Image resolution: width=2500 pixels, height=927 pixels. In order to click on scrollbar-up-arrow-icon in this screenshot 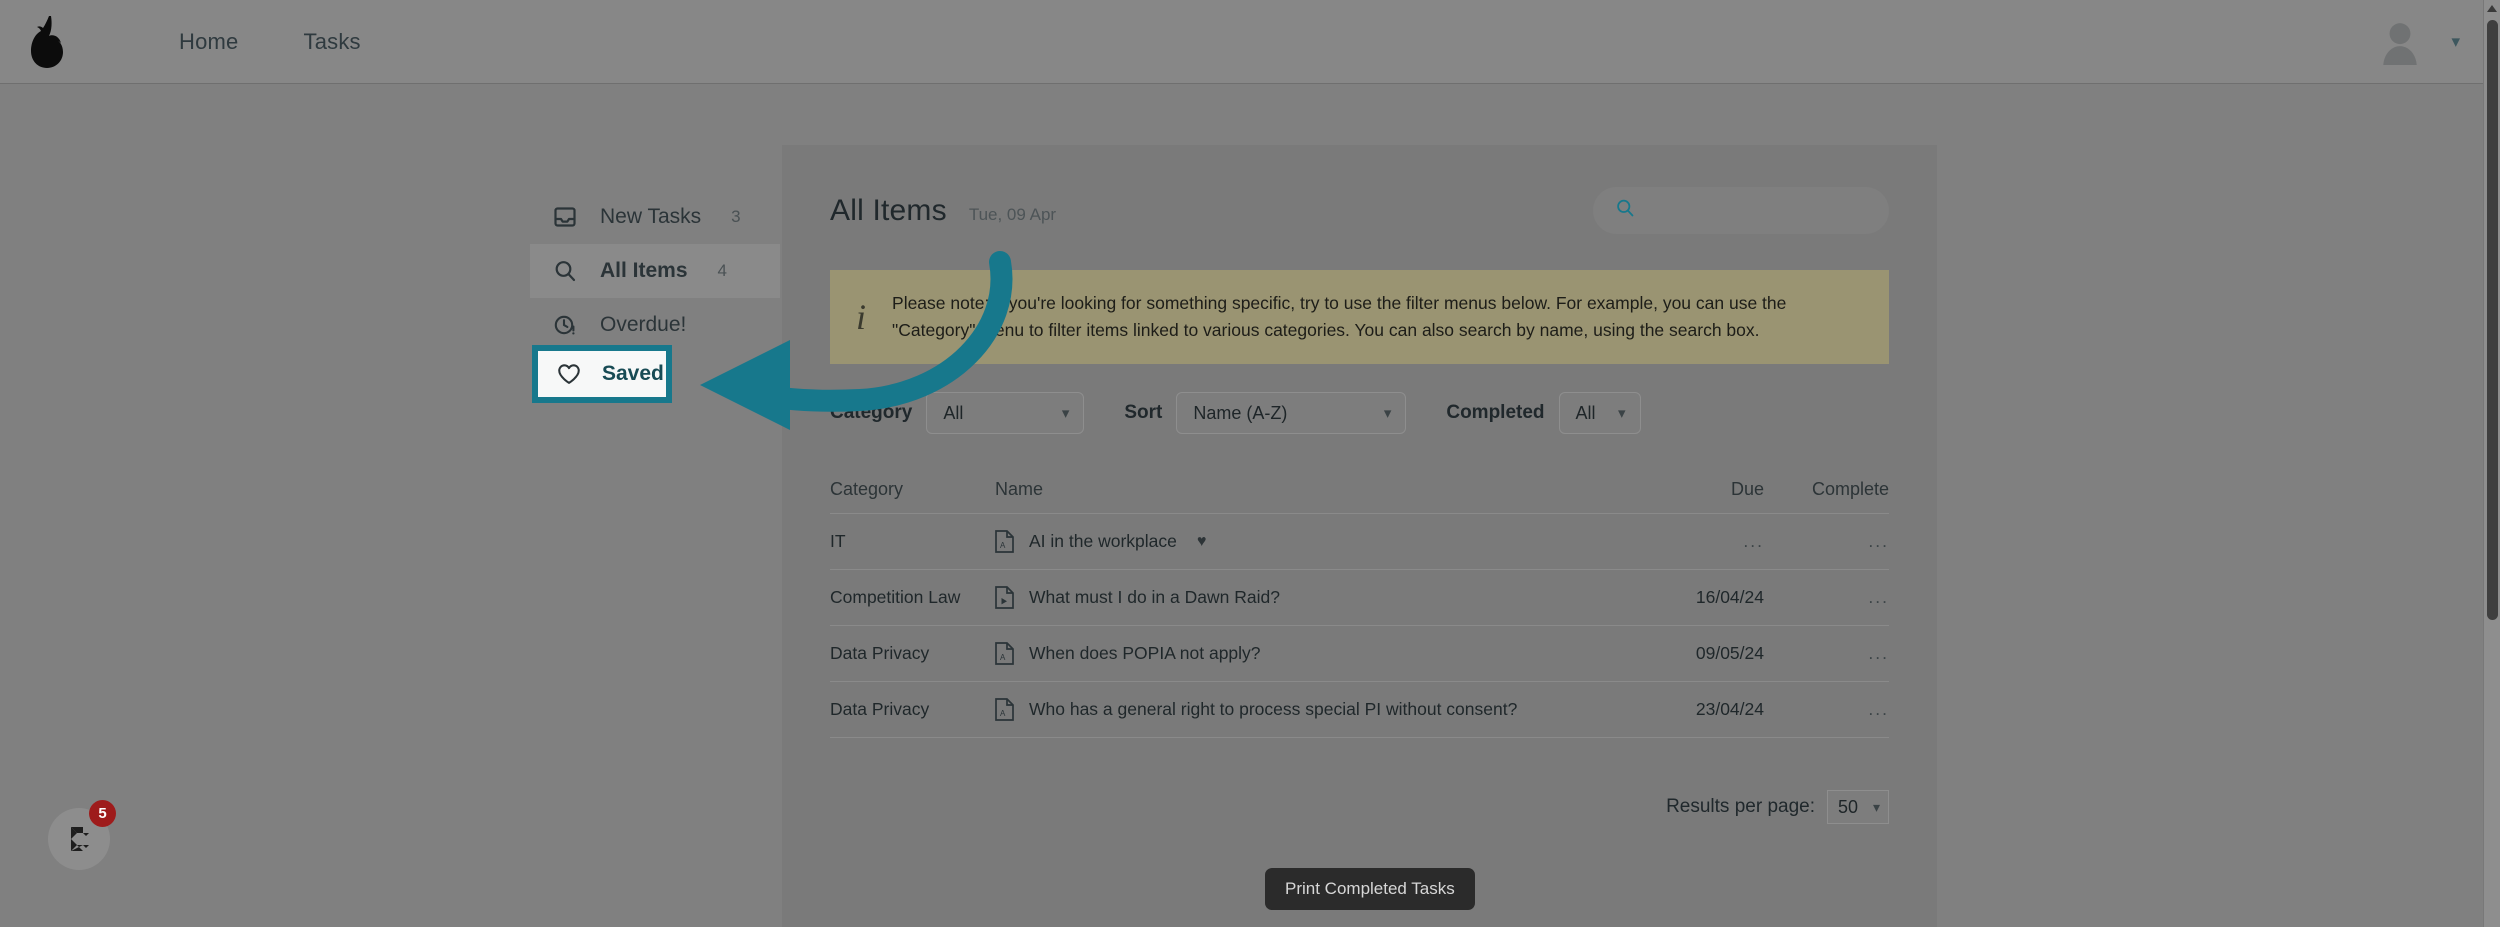, I will do `click(2492, 8)`.